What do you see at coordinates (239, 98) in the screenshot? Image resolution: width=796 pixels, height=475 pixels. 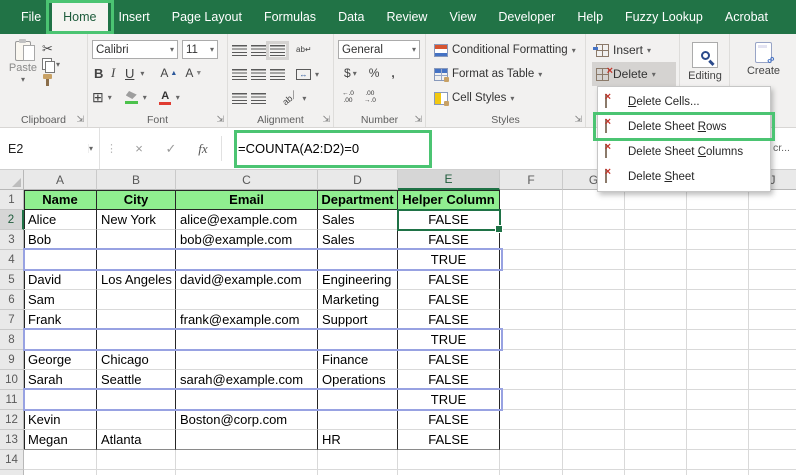 I see `decrease-indent-icon` at bounding box center [239, 98].